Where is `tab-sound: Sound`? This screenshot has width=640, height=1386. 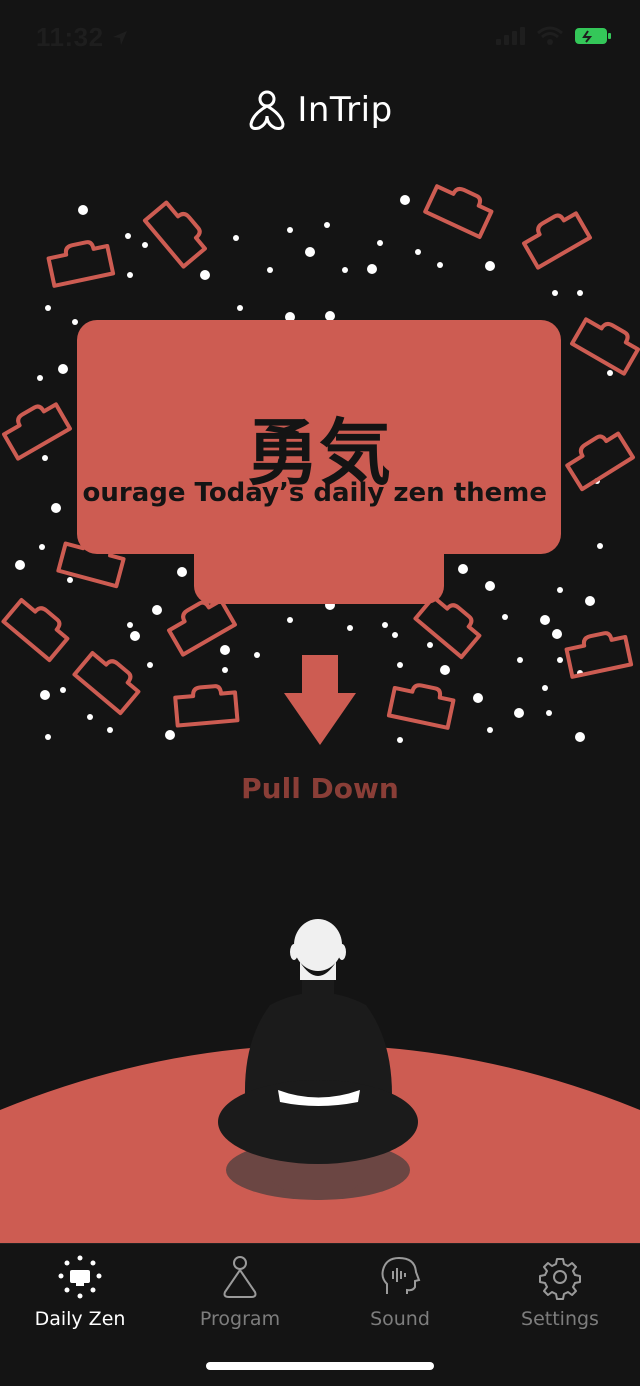
tab-sound: Sound is located at coordinates (400, 1296).